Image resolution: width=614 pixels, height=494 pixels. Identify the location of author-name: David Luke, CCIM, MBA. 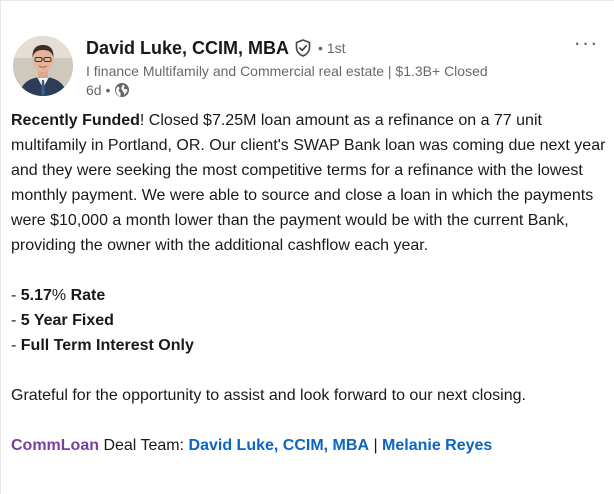
(187, 48).